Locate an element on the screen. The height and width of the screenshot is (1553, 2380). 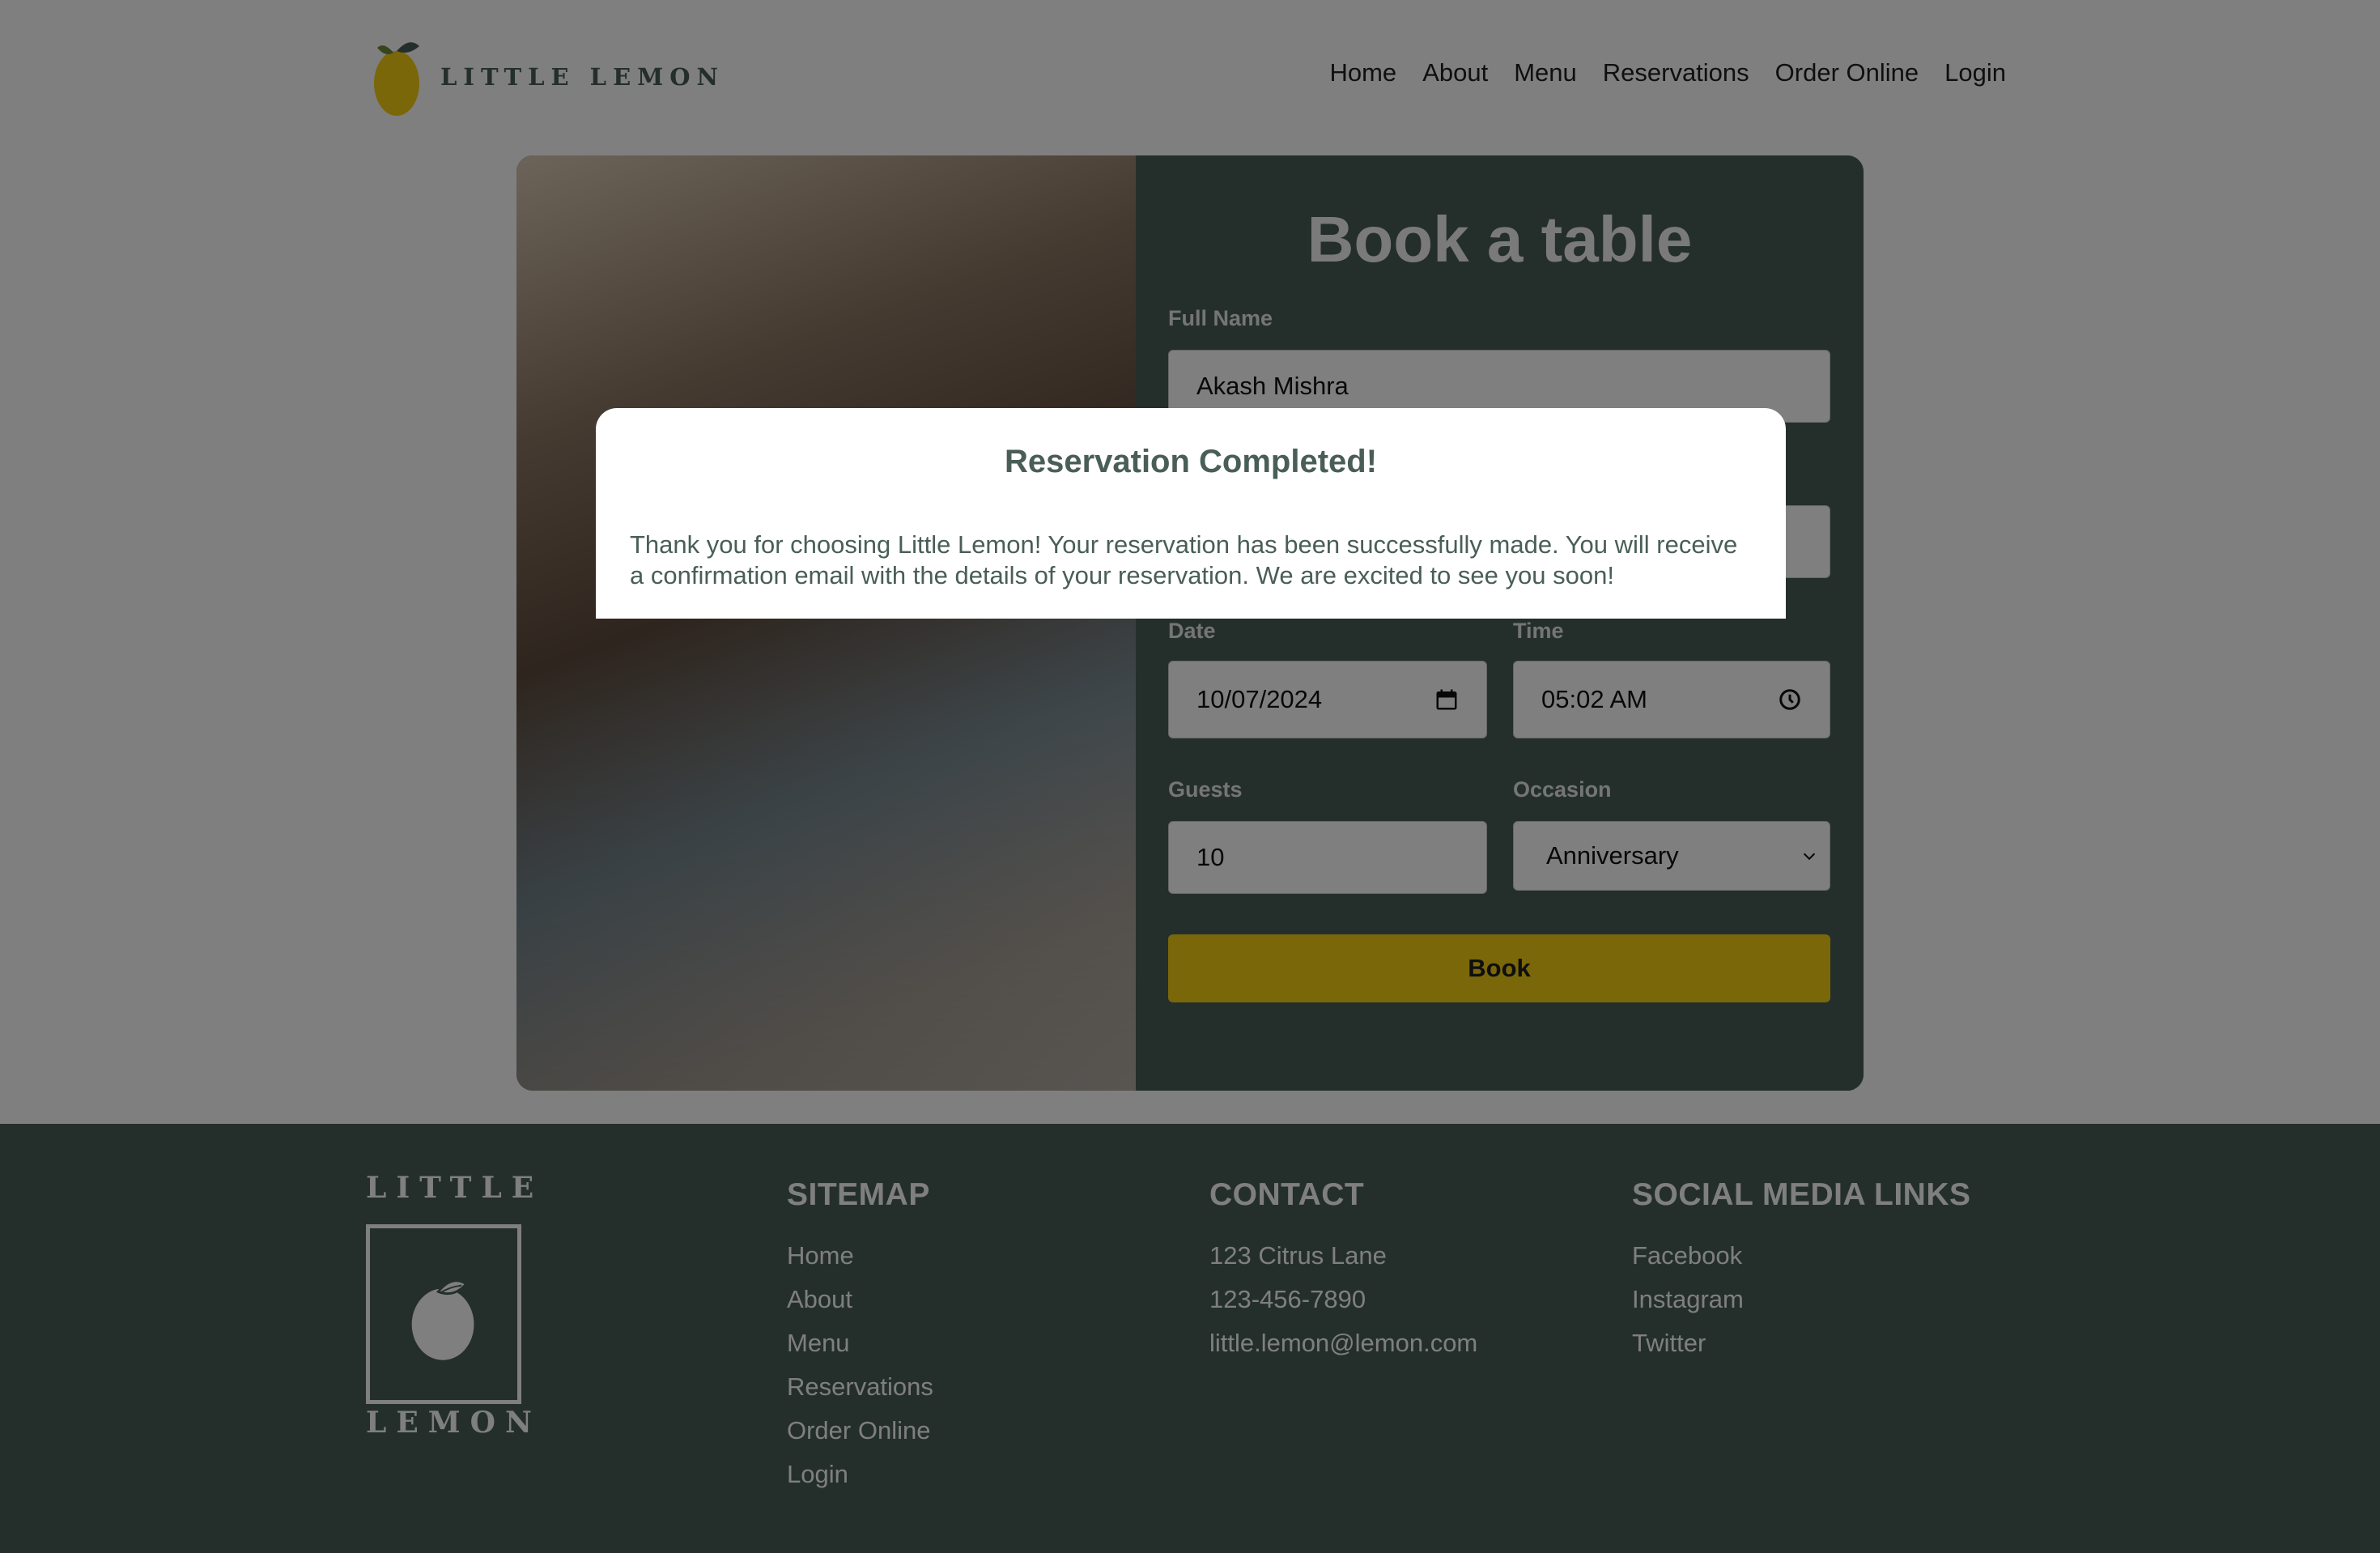
modal-title: Reservation Completed! is located at coordinates (1191, 461).